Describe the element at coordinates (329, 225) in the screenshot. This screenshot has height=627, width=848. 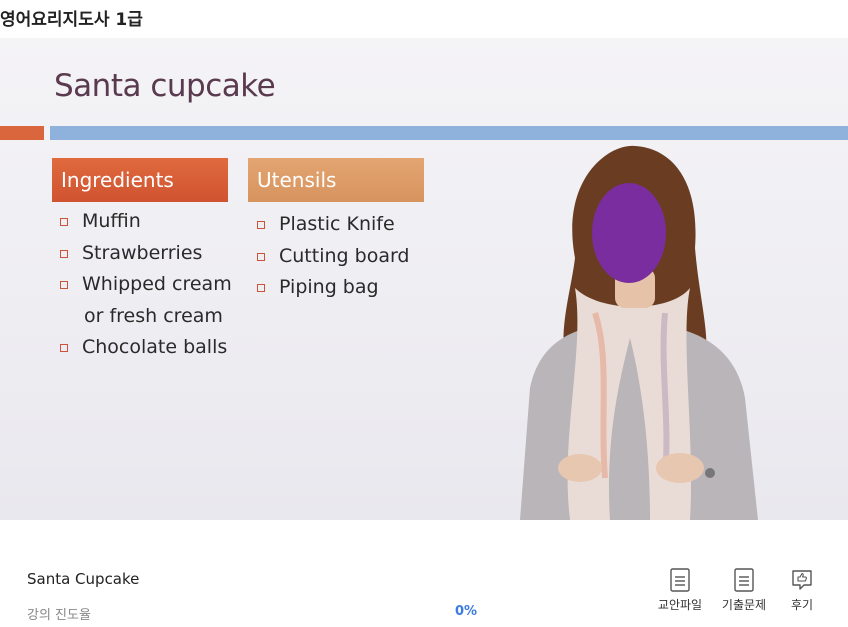
I see `list-item: Plastic Knife` at that location.